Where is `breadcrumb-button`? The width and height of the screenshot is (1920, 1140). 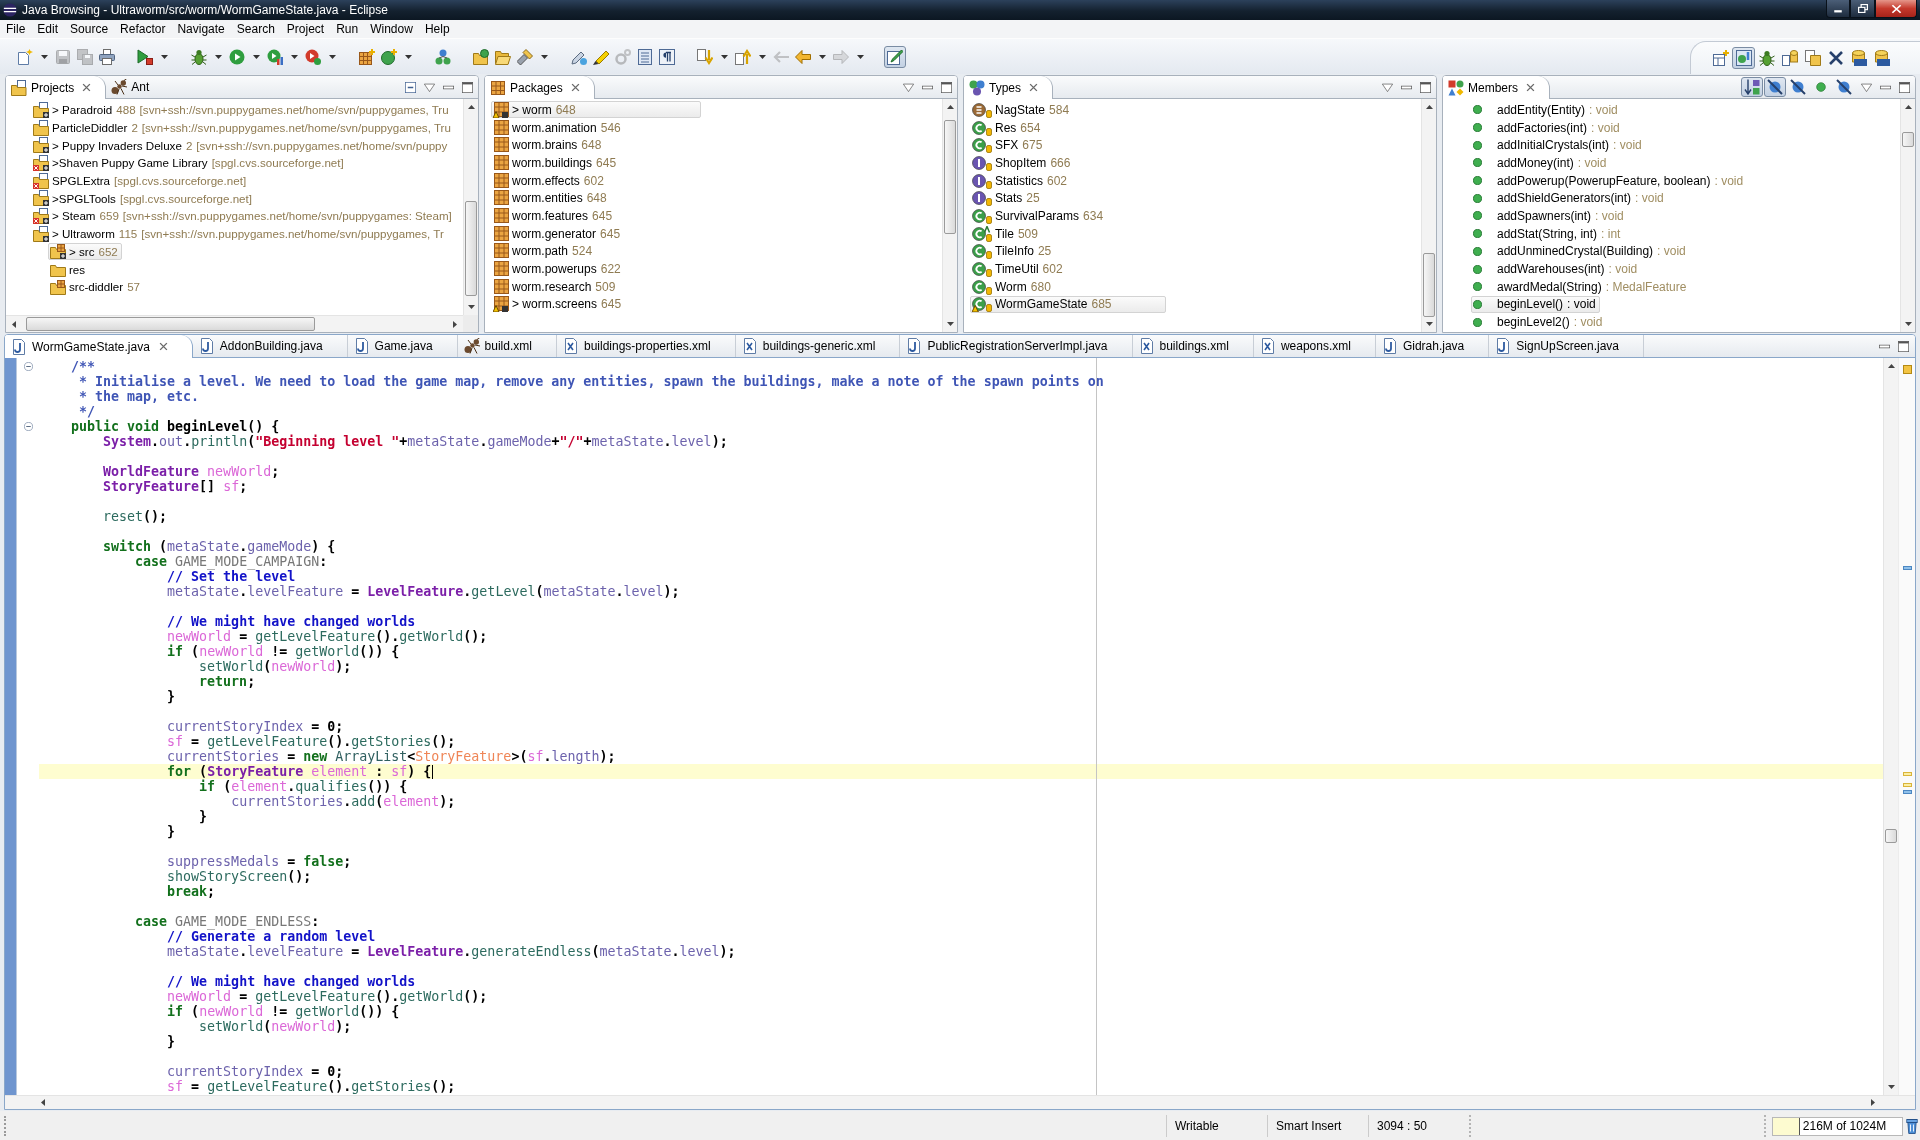 breadcrumb-button is located at coordinates (895, 56).